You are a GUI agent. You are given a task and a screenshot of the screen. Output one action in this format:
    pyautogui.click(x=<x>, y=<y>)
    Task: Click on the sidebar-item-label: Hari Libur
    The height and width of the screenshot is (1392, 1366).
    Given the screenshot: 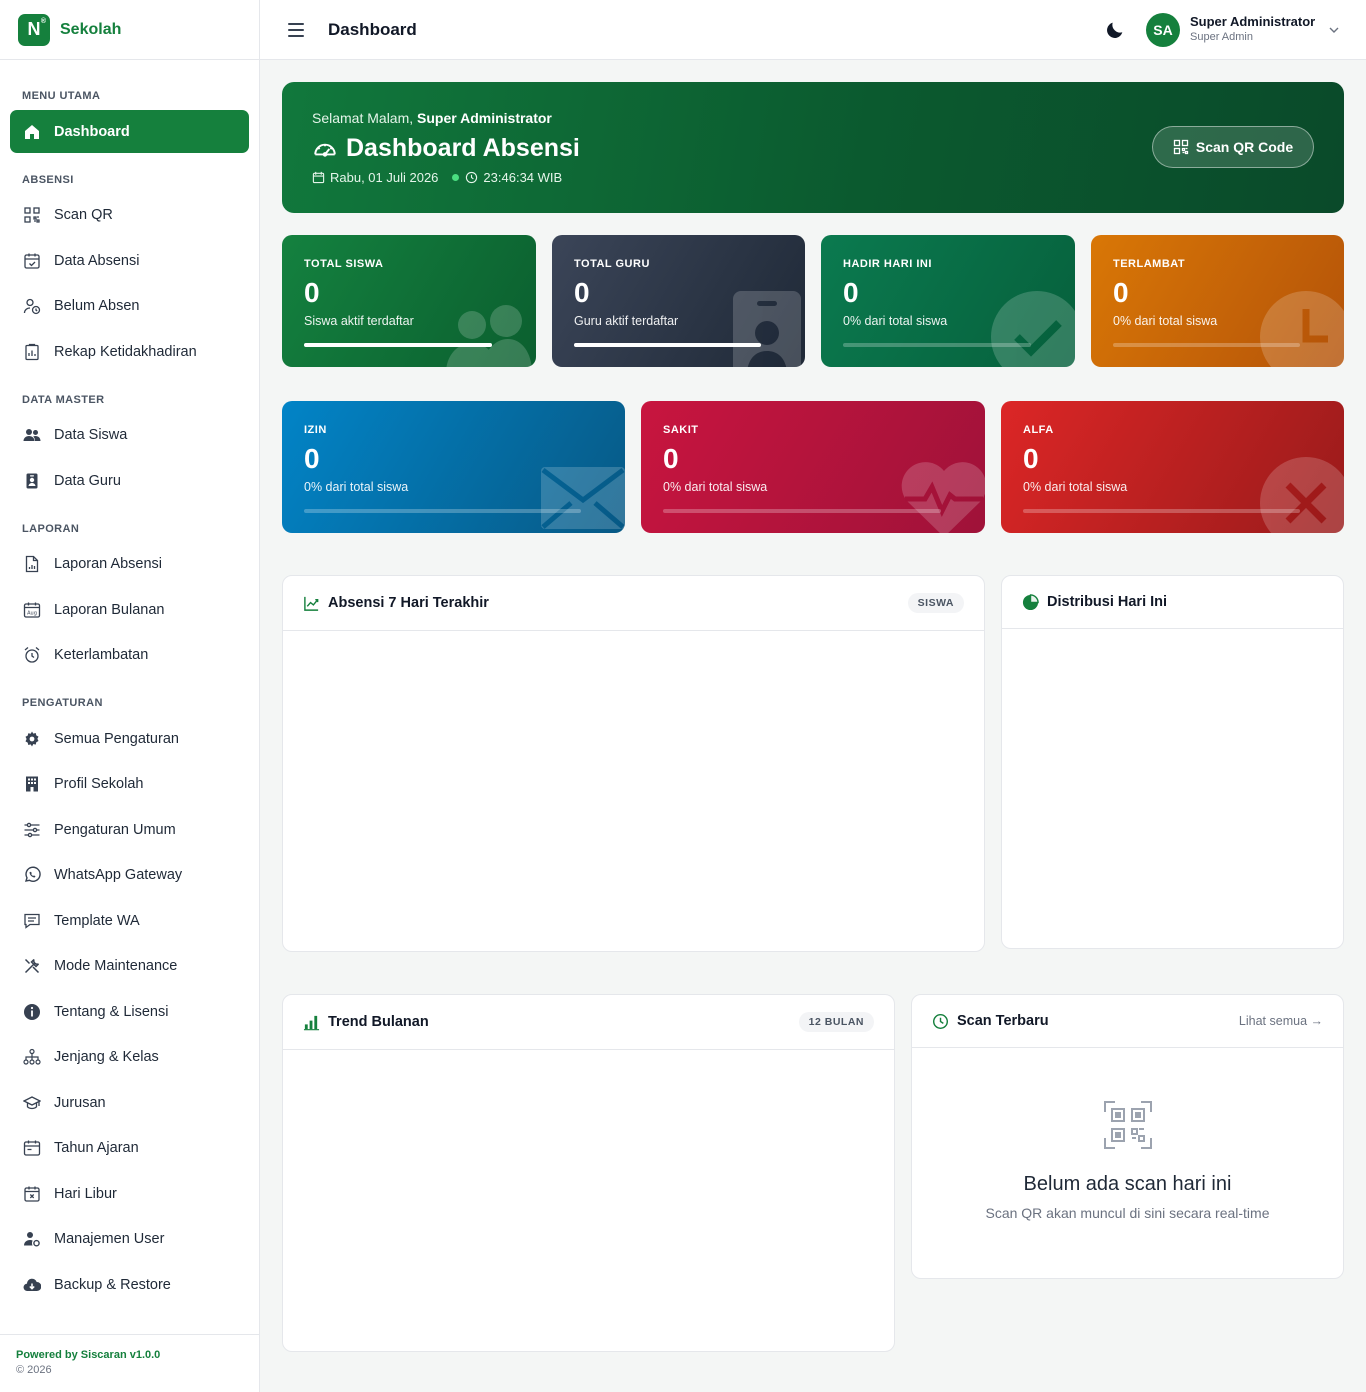 What is the action you would take?
    pyautogui.click(x=85, y=1193)
    